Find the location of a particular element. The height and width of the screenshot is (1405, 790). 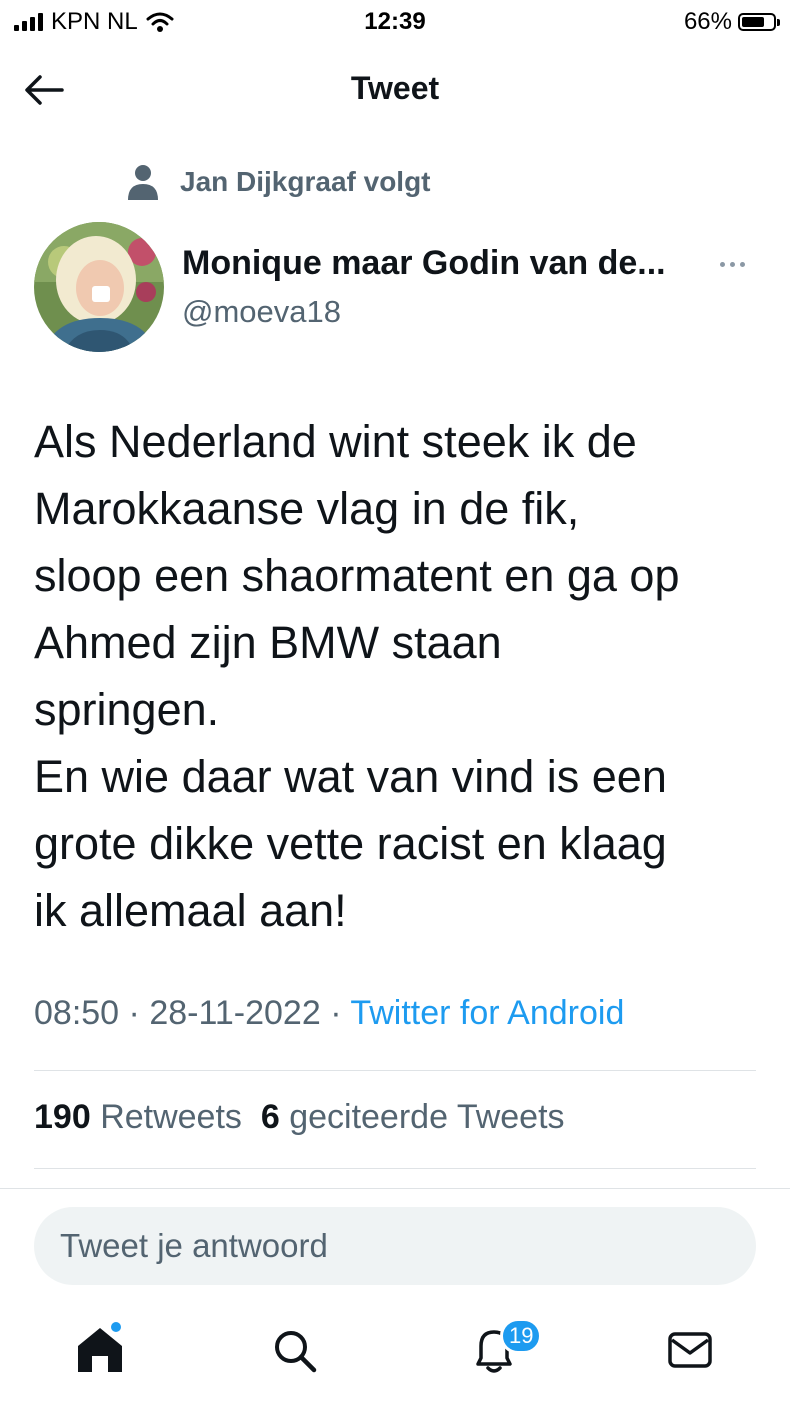

tweet-line: Marokkaanse vlag in de fik, is located at coordinates (307, 508).